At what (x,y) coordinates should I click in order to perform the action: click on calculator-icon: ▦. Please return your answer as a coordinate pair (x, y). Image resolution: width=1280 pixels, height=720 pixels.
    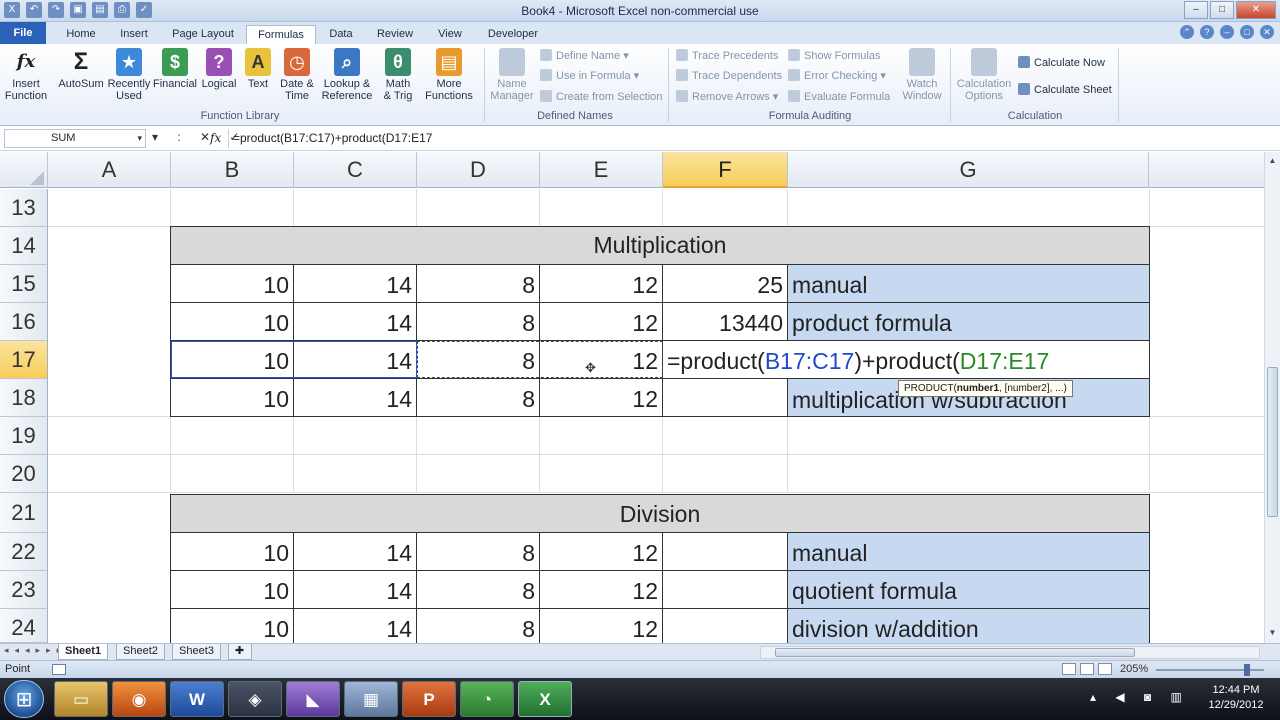
    Looking at the image, I should click on (371, 699).